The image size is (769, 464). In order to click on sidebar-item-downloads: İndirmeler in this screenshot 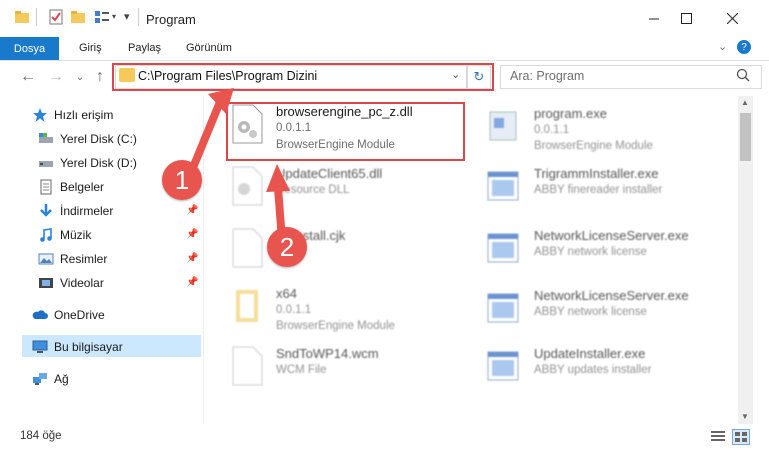, I will do `click(65, 211)`.